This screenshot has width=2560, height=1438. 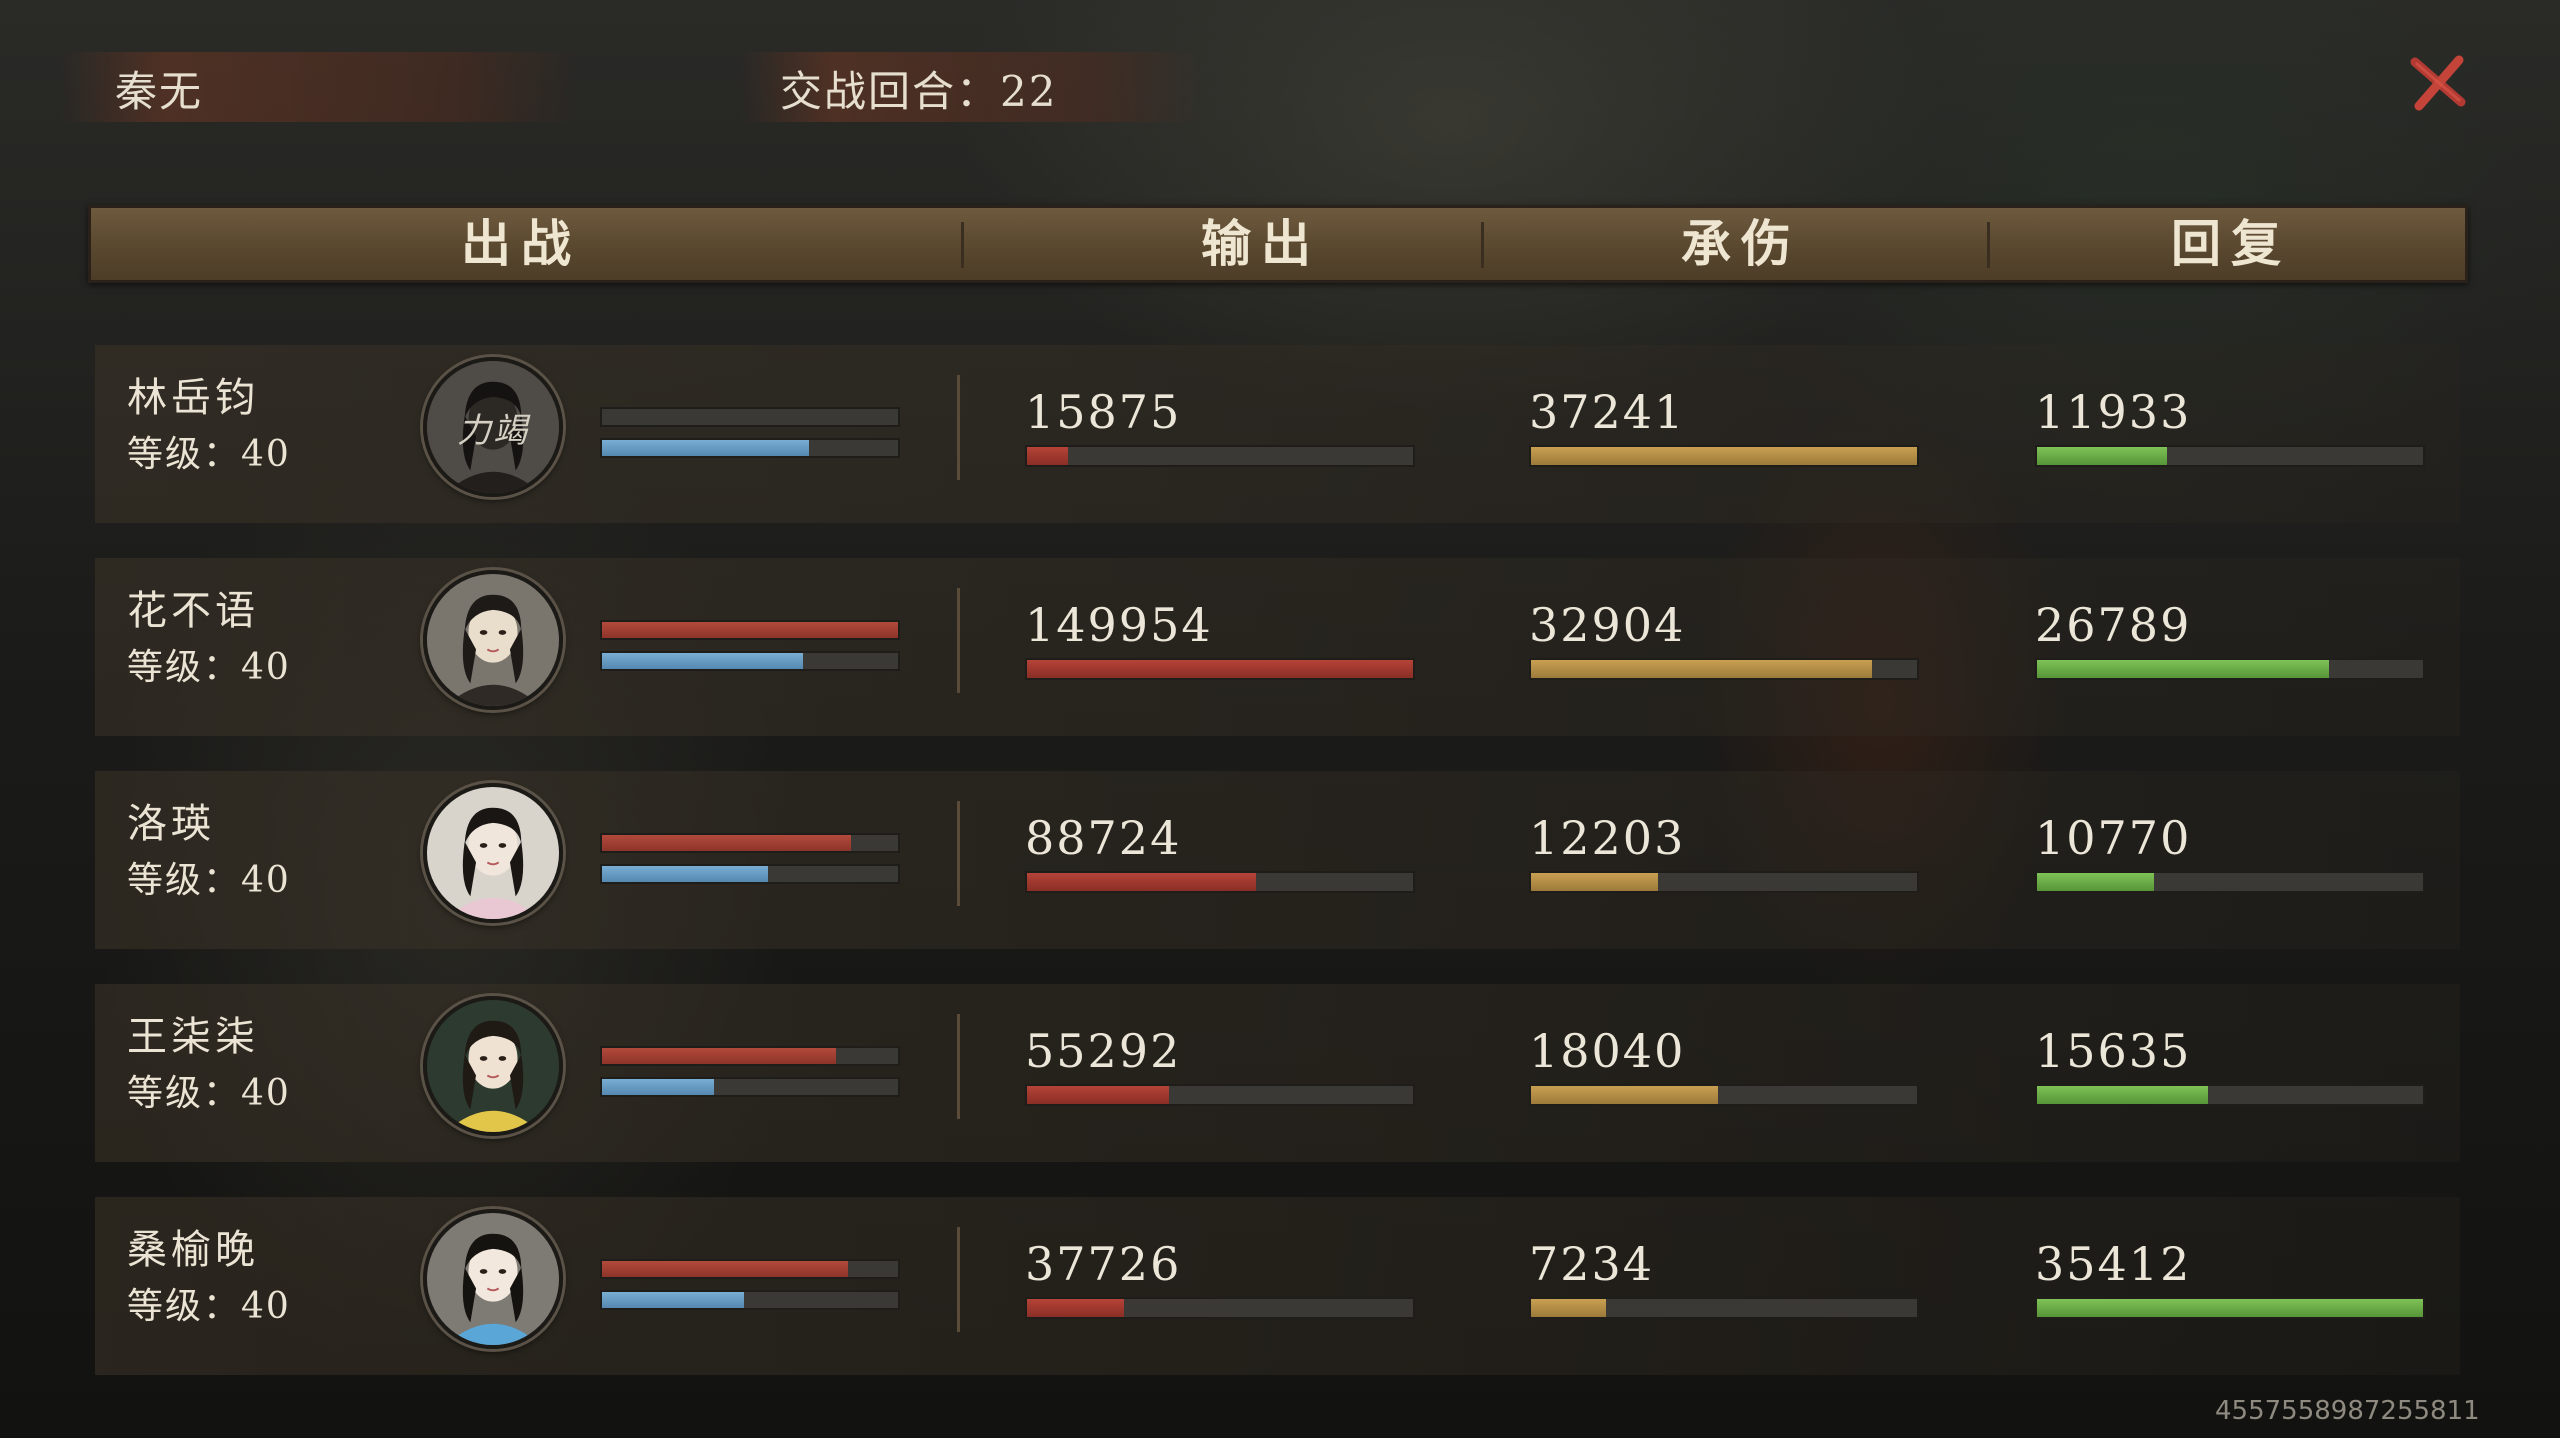 I want to click on close-button, so click(x=2438, y=83).